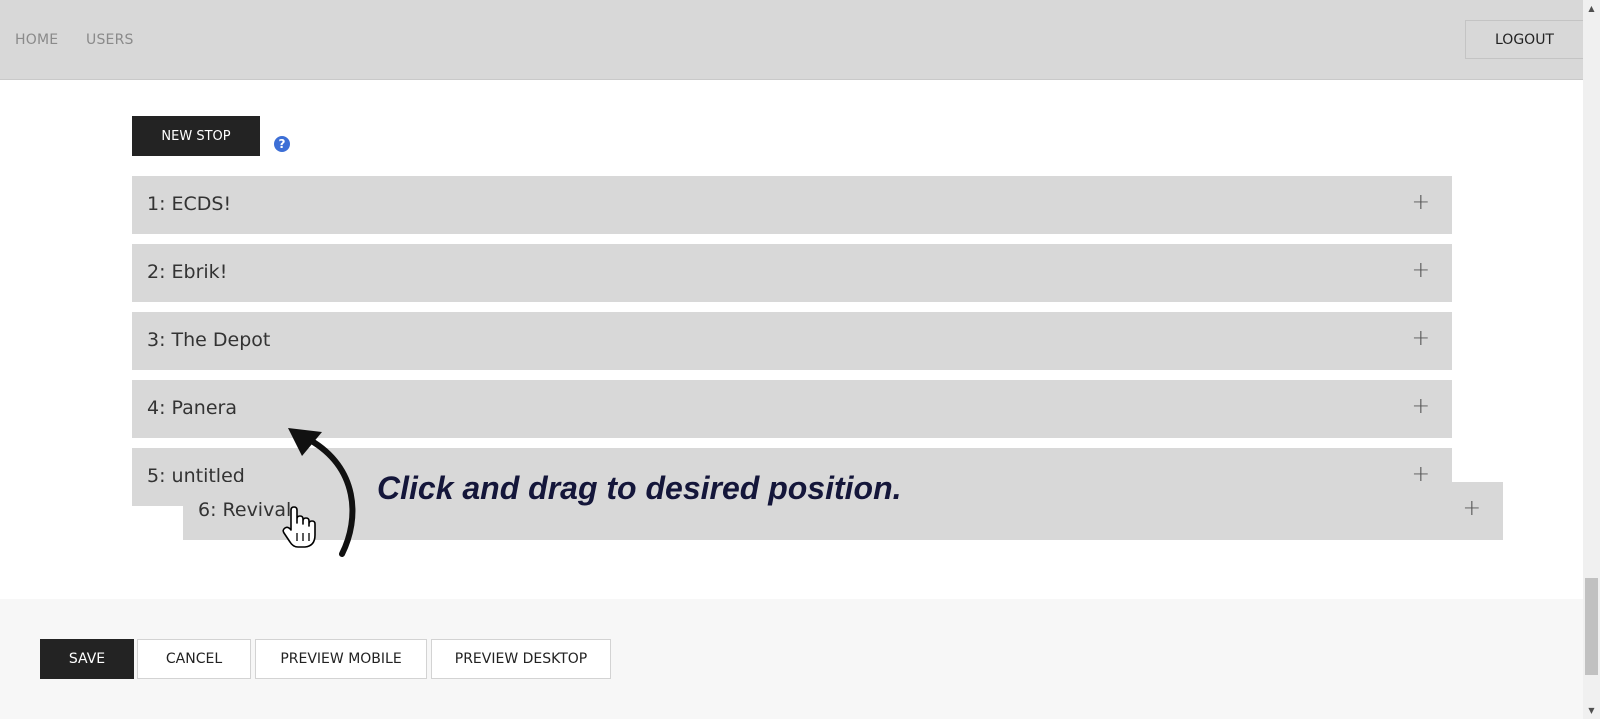 This screenshot has height=719, width=1600. Describe the element at coordinates (196, 136) in the screenshot. I see `new-stop-button: NEW STOP` at that location.